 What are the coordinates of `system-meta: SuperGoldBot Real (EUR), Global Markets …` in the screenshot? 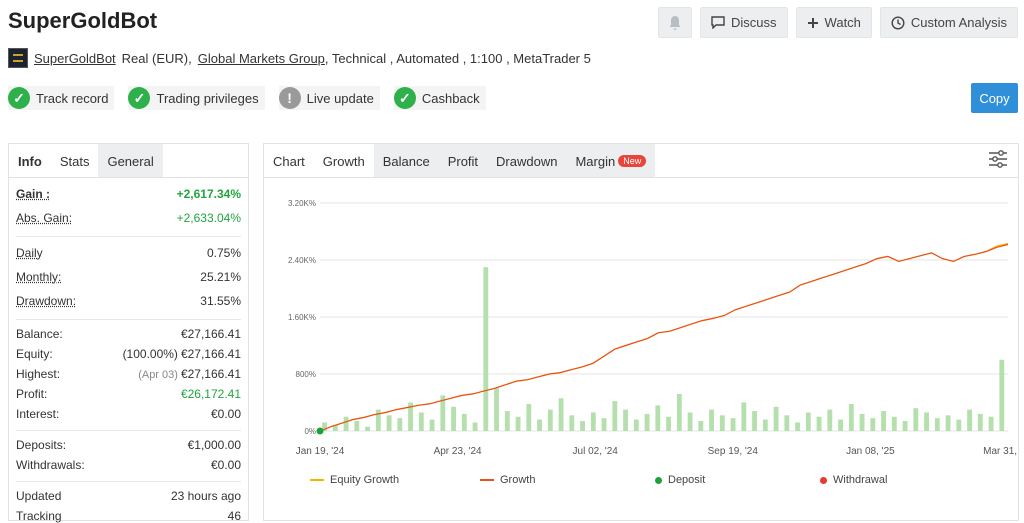 It's located at (299, 58).